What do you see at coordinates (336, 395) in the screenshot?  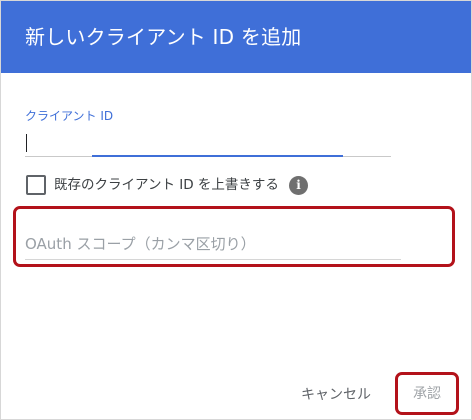 I see `cancel-button: キャンセル` at bounding box center [336, 395].